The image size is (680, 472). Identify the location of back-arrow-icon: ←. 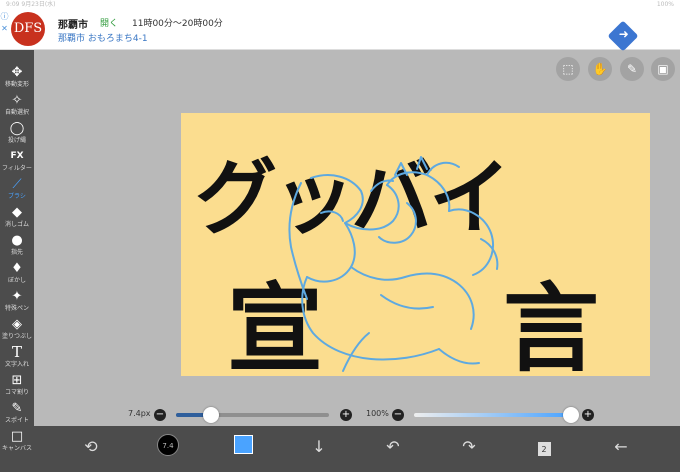
(621, 447).